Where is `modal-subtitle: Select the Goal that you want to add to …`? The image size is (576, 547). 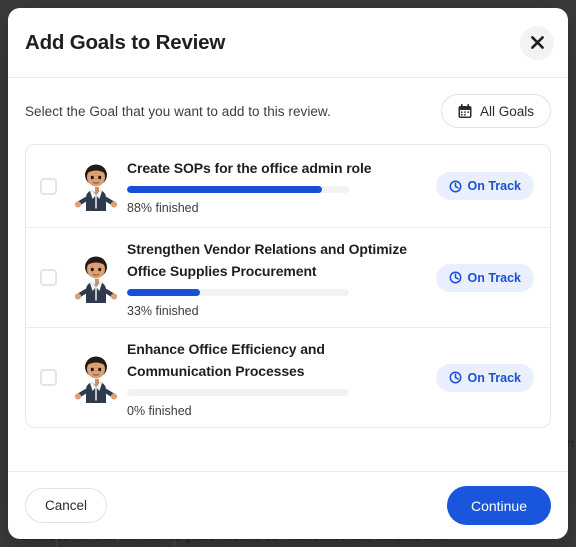 modal-subtitle: Select the Goal that you want to add to … is located at coordinates (178, 111).